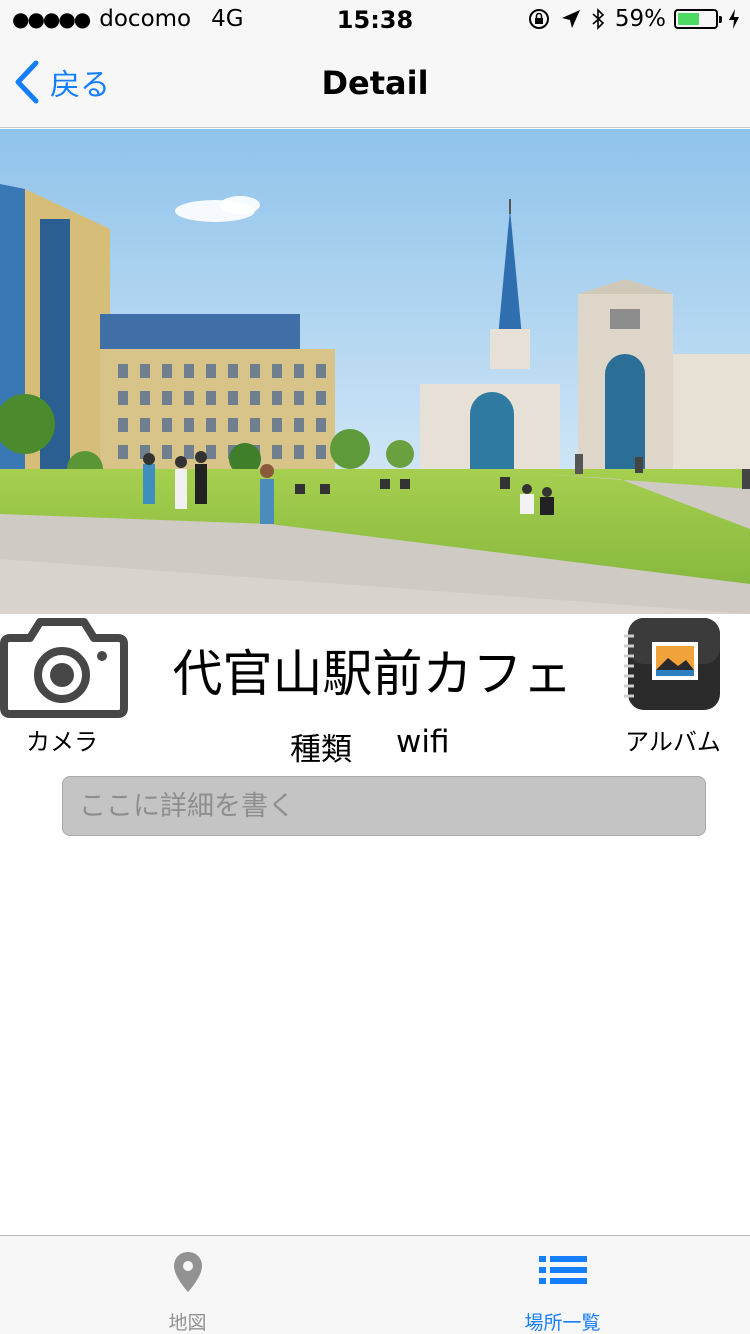 The height and width of the screenshot is (1334, 750). Describe the element at coordinates (640, 19) in the screenshot. I see `battery-percent: 59%` at that location.